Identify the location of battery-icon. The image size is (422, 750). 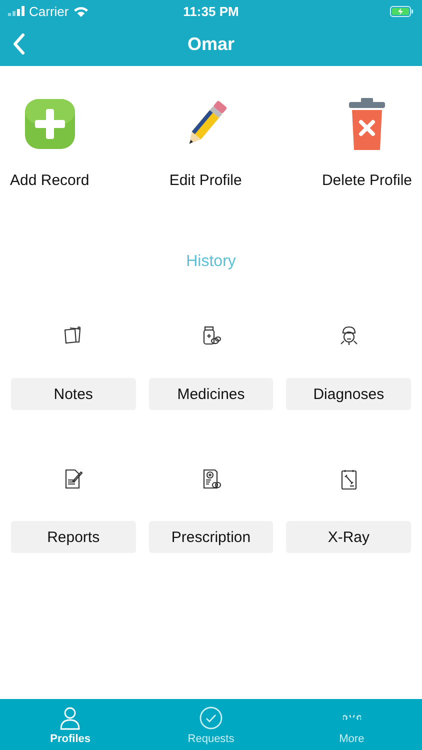
(402, 11).